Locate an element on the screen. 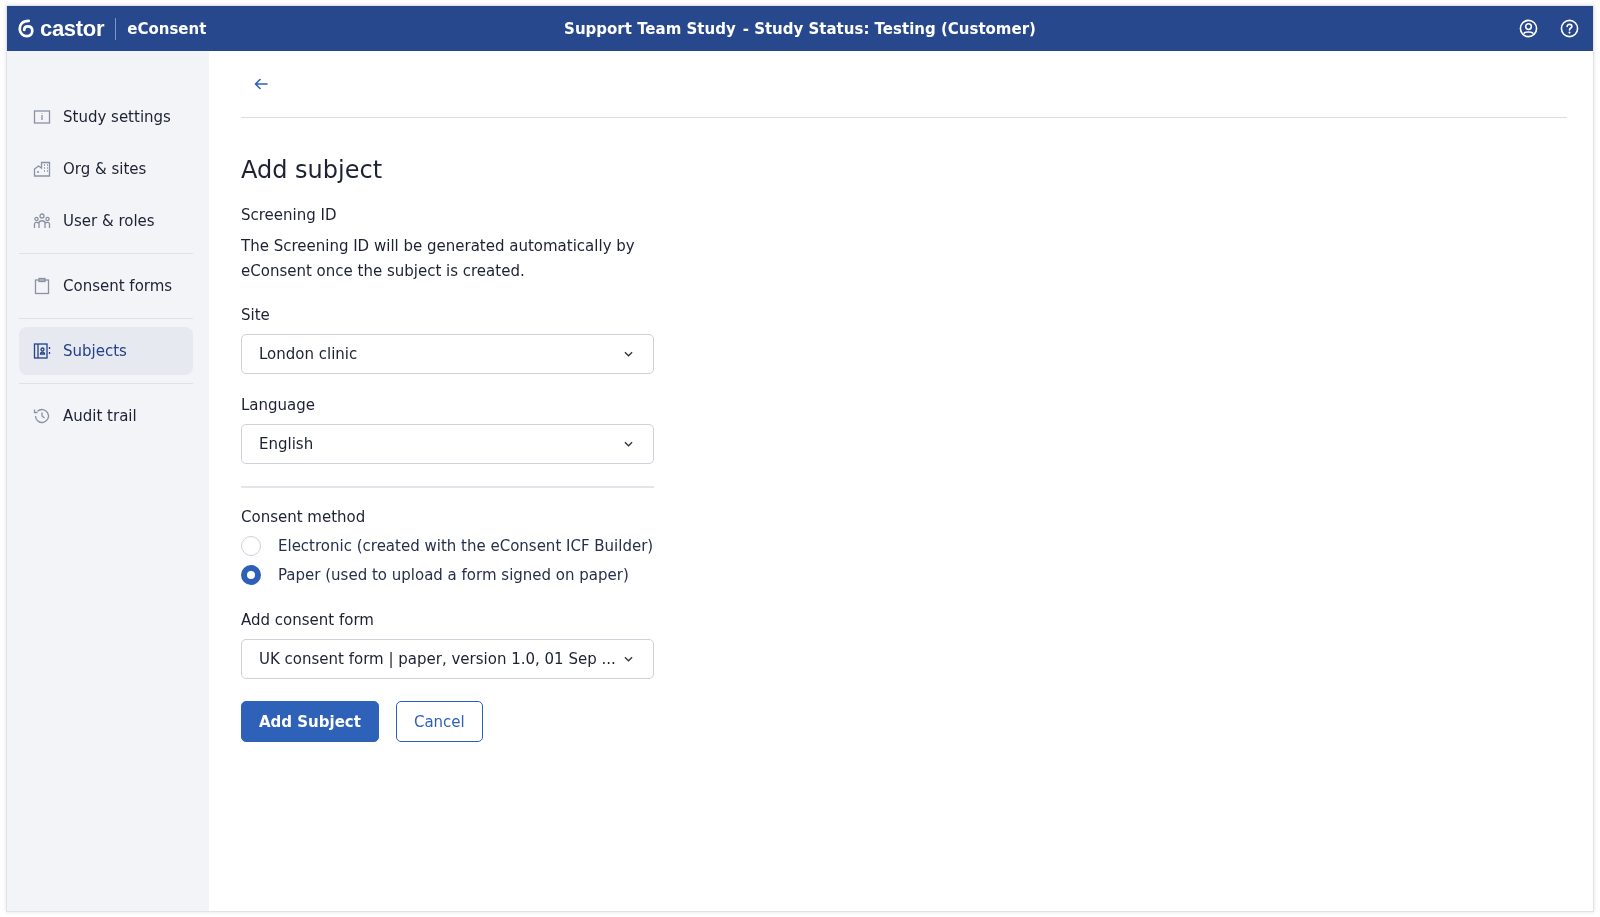  cancel-button: Cancel is located at coordinates (439, 721).